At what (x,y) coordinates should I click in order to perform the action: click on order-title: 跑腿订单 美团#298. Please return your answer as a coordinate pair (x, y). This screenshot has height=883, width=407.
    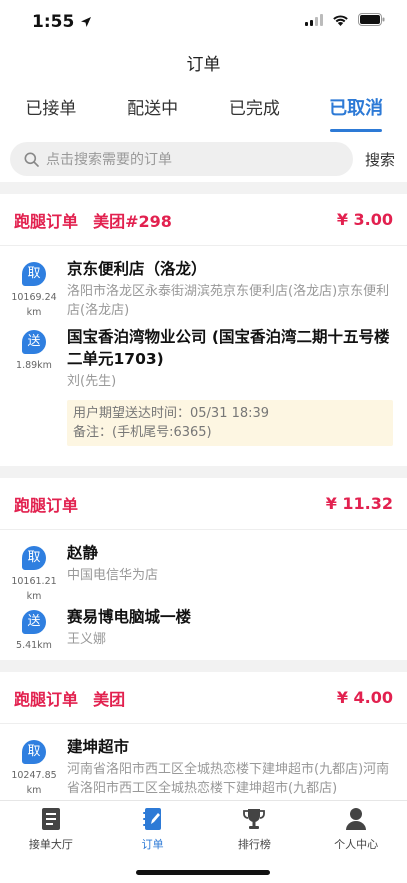
    Looking at the image, I should click on (93, 220).